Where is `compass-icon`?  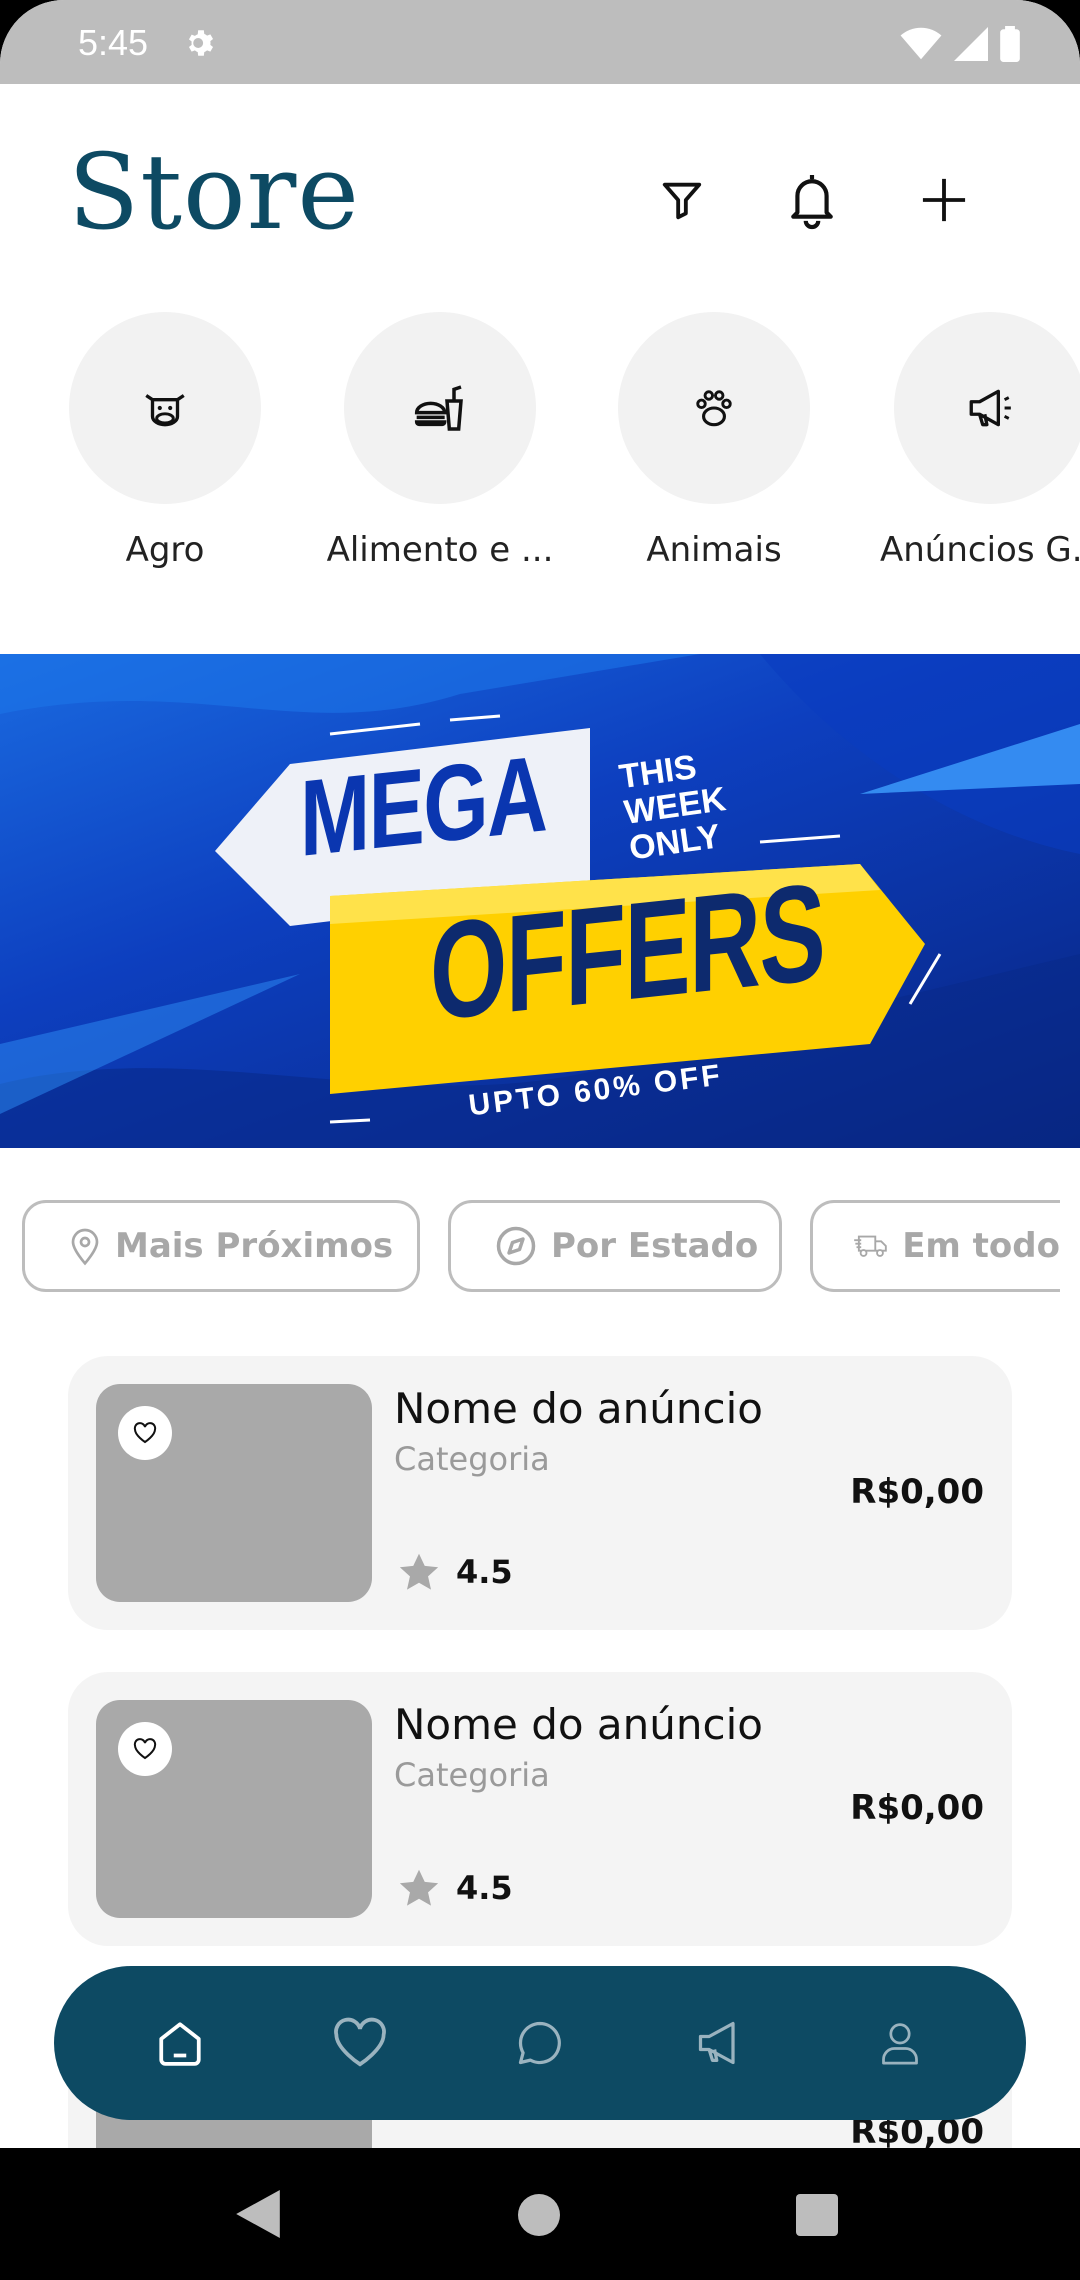 compass-icon is located at coordinates (516, 1246).